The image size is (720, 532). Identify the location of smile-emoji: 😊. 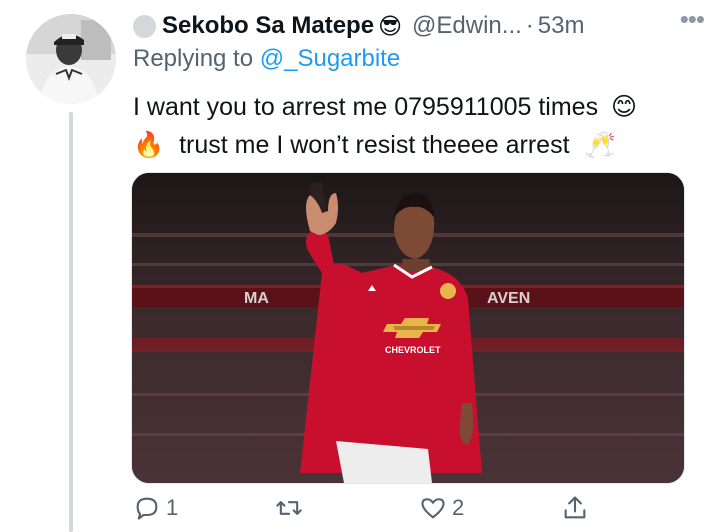
(624, 107).